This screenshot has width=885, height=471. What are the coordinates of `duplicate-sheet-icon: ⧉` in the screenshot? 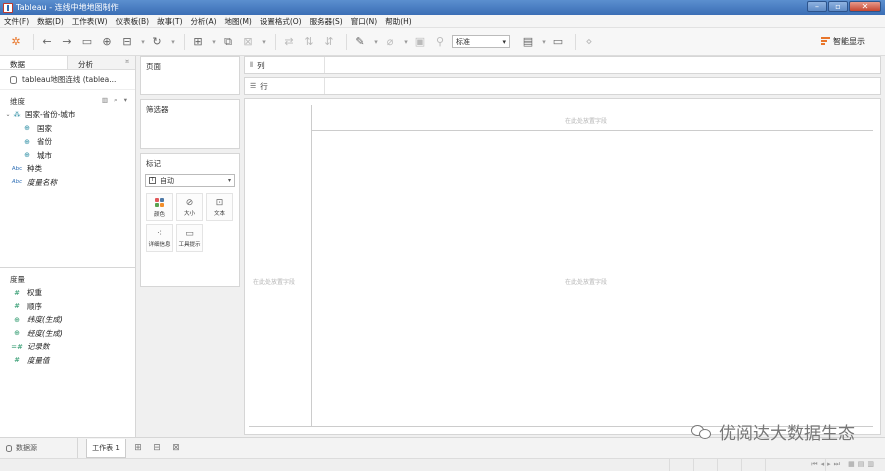 It's located at (228, 42).